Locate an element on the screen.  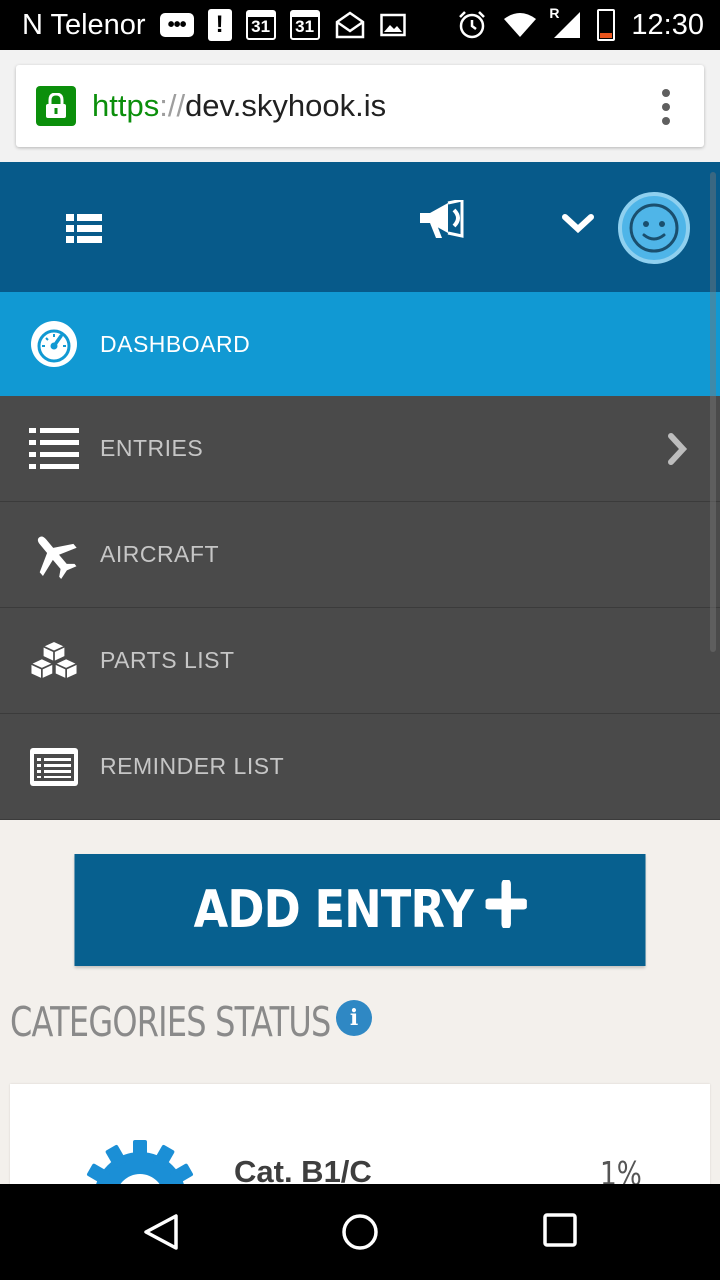
recents-icon is located at coordinates (560, 1232).